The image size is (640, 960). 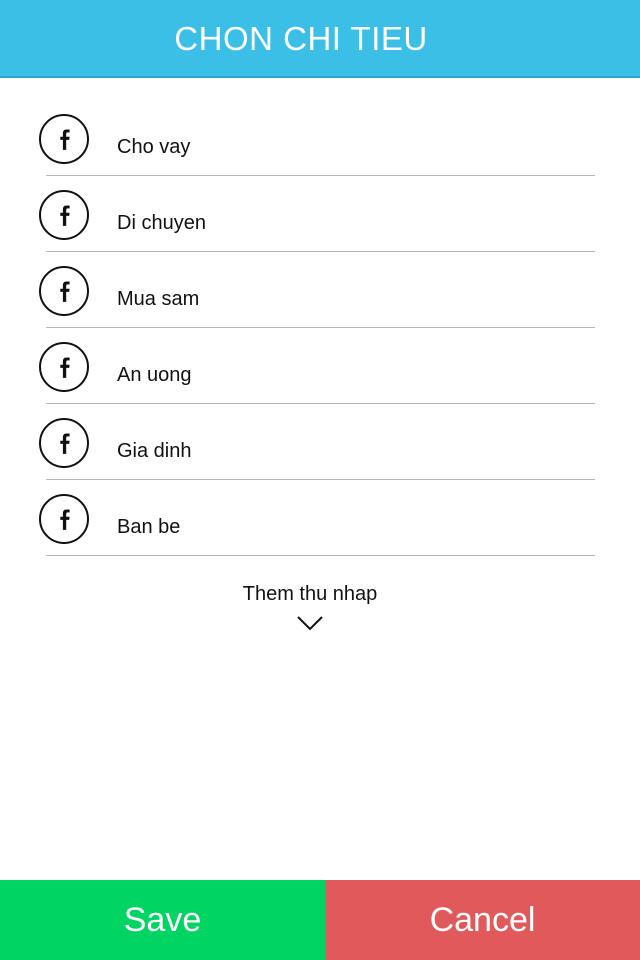 I want to click on category-label: Mua sam, so click(x=158, y=299).